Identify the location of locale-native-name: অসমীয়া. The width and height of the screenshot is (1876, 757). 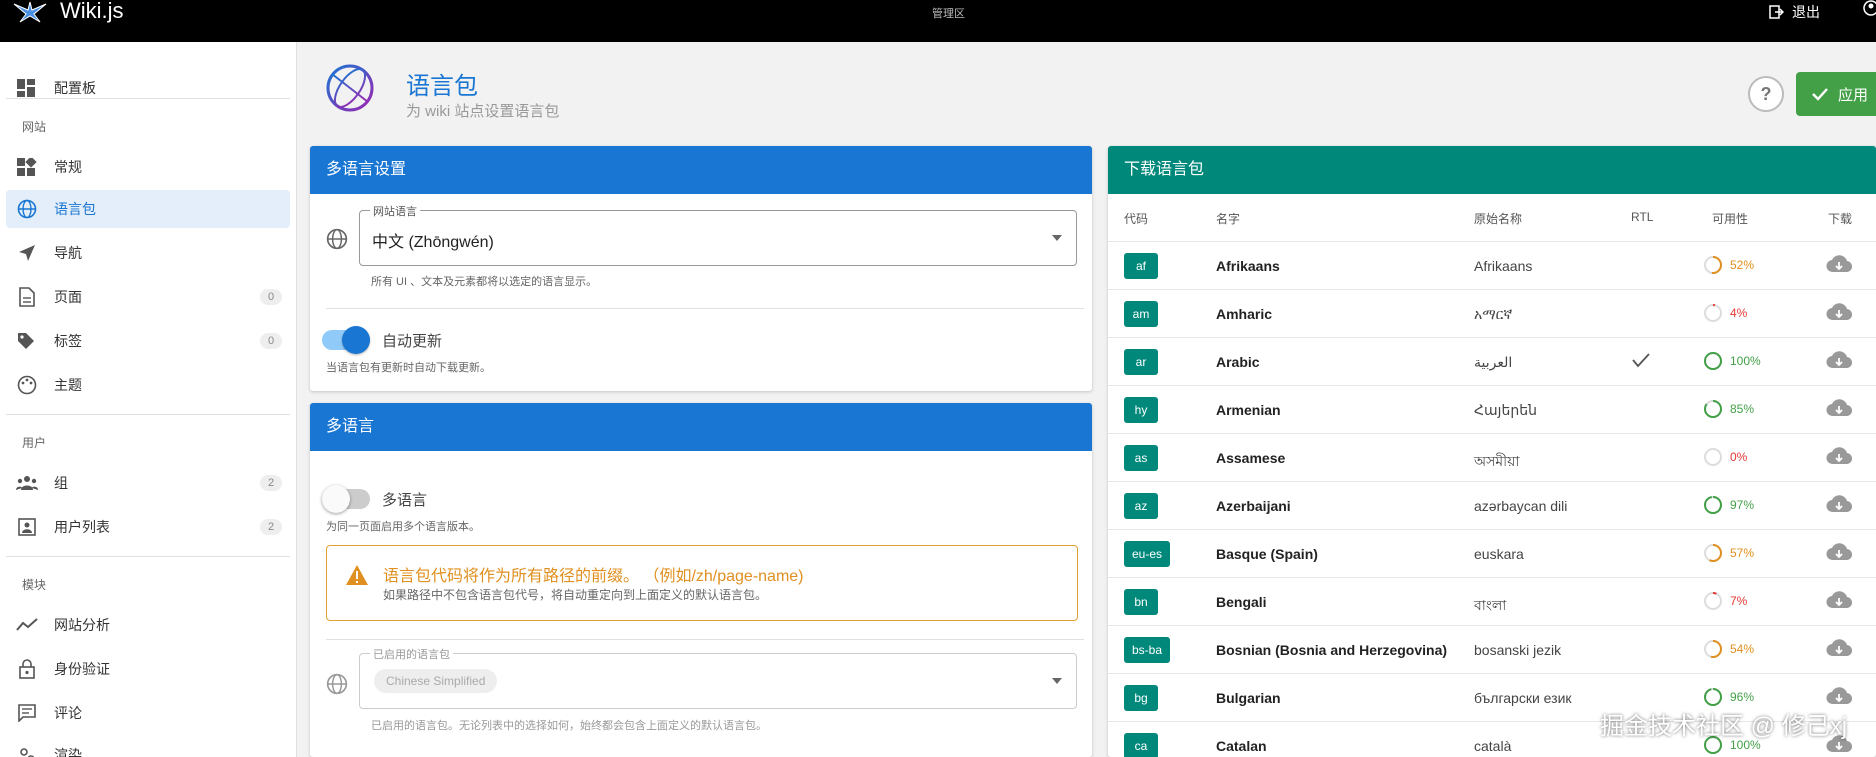
(1497, 461).